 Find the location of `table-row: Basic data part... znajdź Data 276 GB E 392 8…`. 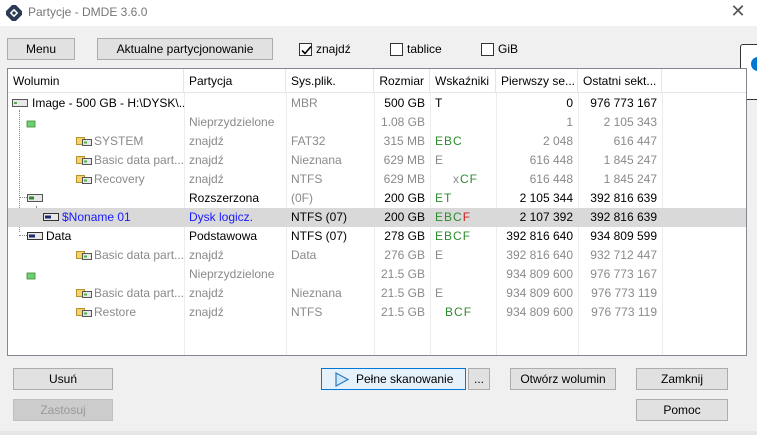

table-row: Basic data part... znajdź Data 276 GB E 392 8… is located at coordinates (377, 255).